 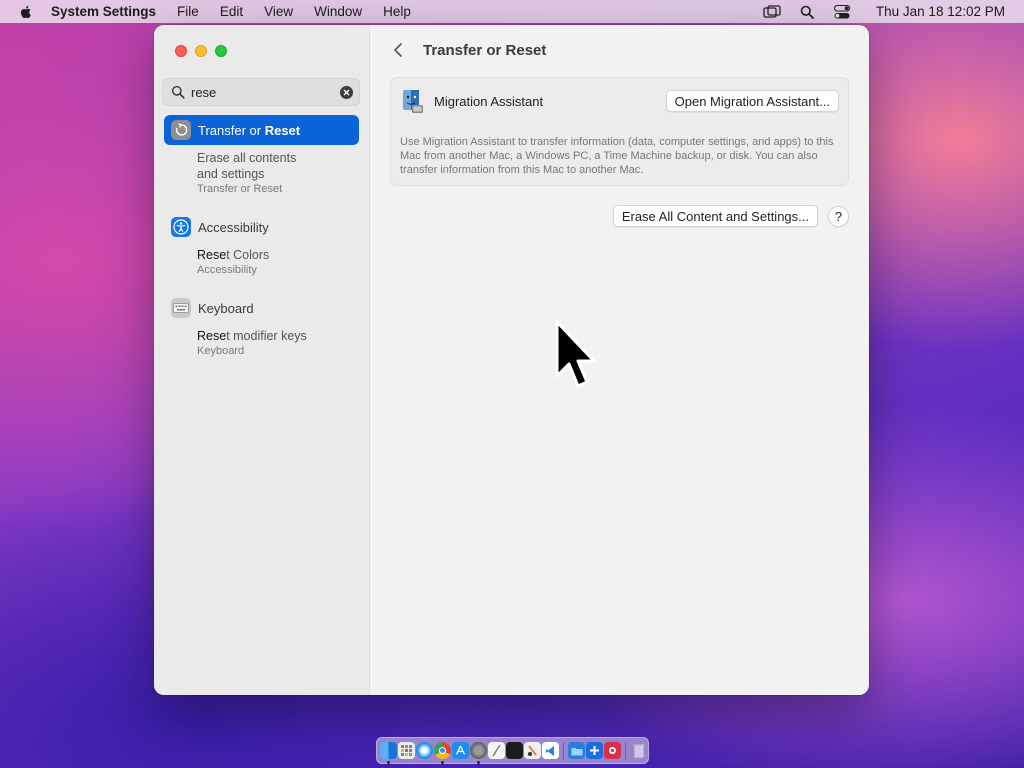 I want to click on result-label: Reset modifier keys, so click(x=252, y=336).